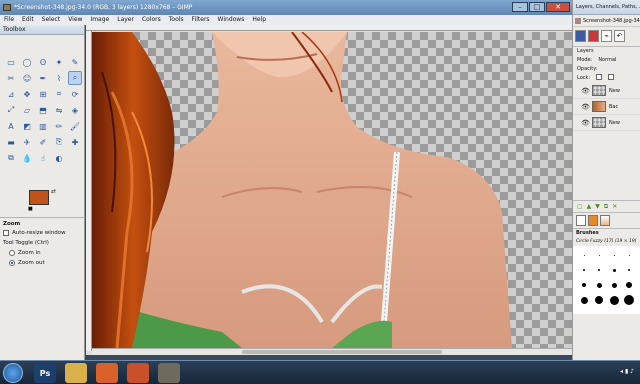 This screenshot has height=384, width=640. What do you see at coordinates (43, 78) in the screenshot?
I see `paths-icon: ✒` at bounding box center [43, 78].